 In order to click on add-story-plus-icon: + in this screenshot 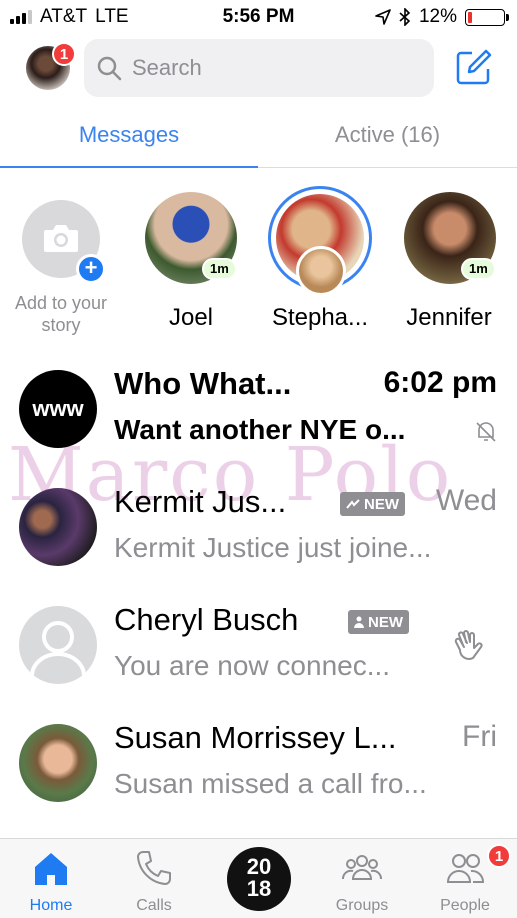, I will do `click(91, 269)`.